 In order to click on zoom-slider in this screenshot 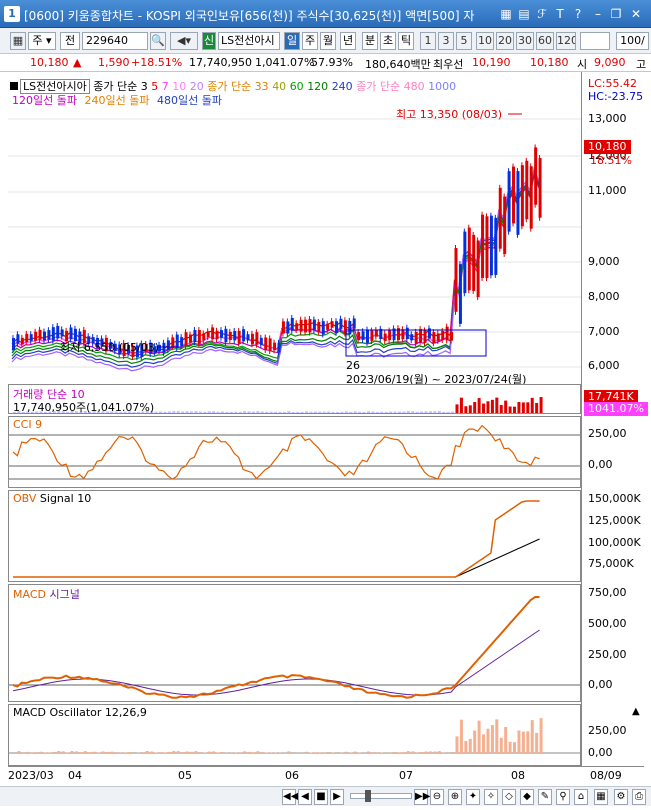, I will do `click(381, 796)`.